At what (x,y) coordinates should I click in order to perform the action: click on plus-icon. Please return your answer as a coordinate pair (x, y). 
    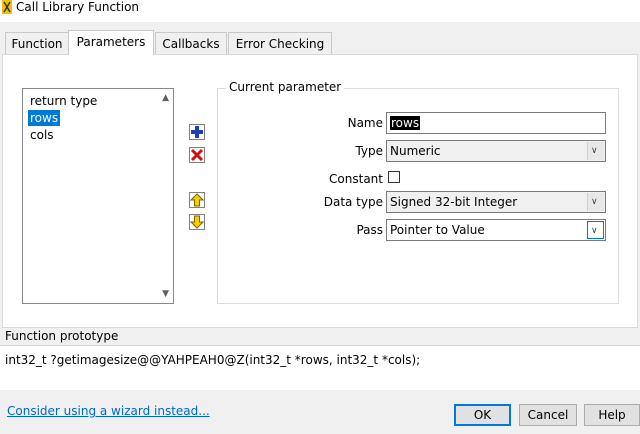
    Looking at the image, I should click on (197, 132).